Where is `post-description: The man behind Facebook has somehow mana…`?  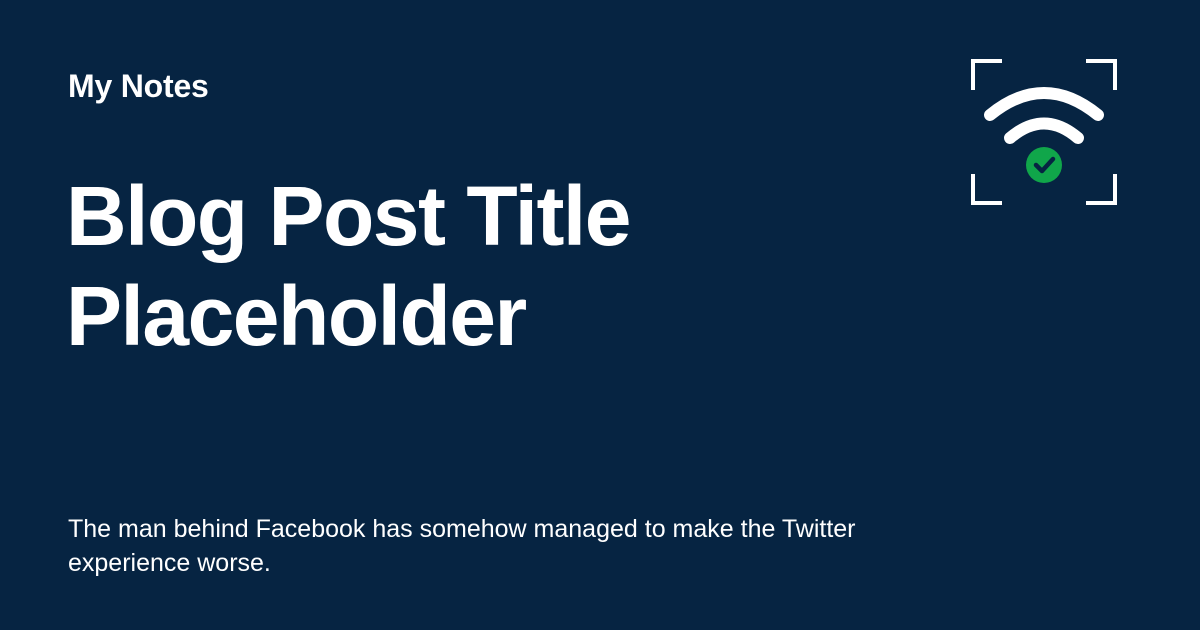
post-description: The man behind Facebook has somehow mana… is located at coordinates (462, 546).